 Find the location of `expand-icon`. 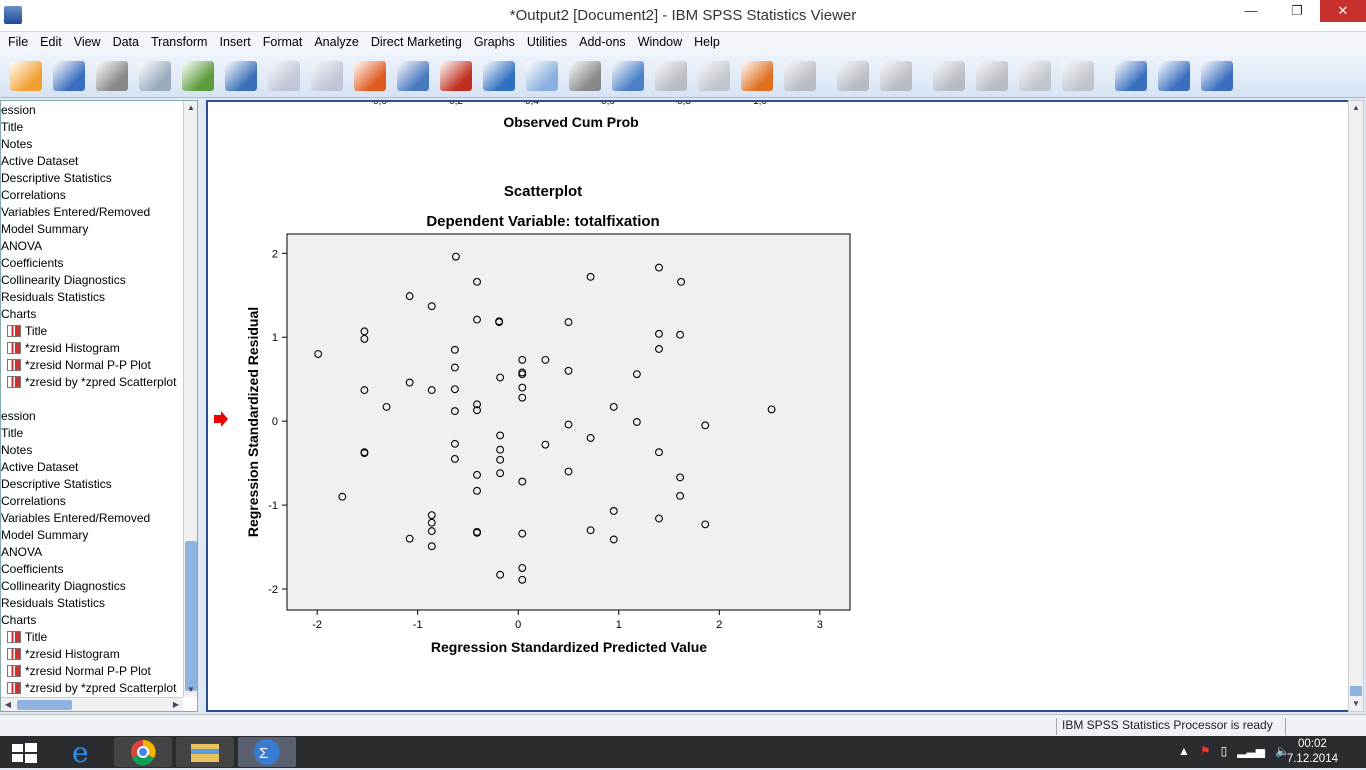

expand-icon is located at coordinates (949, 75).